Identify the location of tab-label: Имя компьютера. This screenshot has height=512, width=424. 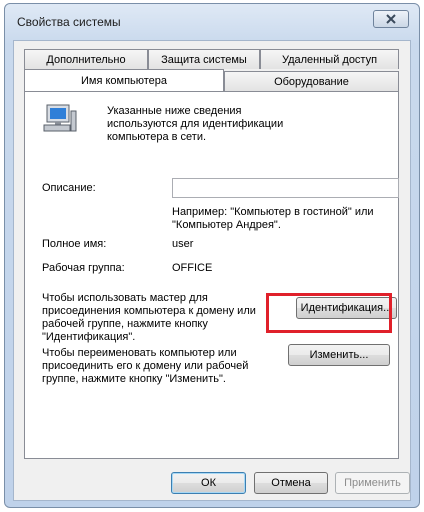
(124, 80).